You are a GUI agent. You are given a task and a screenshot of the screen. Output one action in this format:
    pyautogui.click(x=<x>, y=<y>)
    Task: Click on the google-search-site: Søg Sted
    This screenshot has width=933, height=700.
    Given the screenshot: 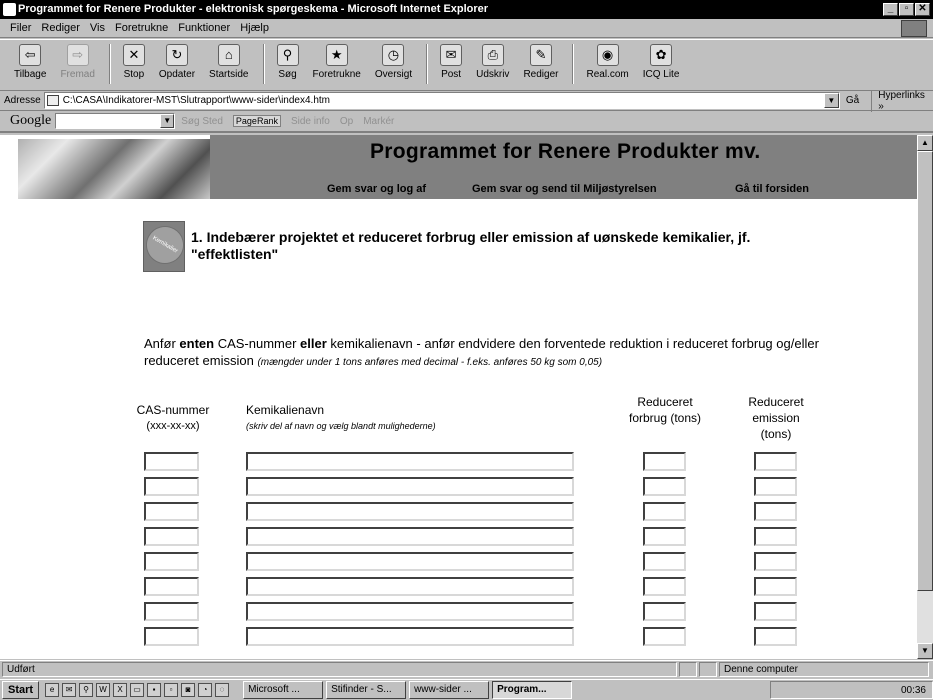 What is the action you would take?
    pyautogui.click(x=202, y=121)
    